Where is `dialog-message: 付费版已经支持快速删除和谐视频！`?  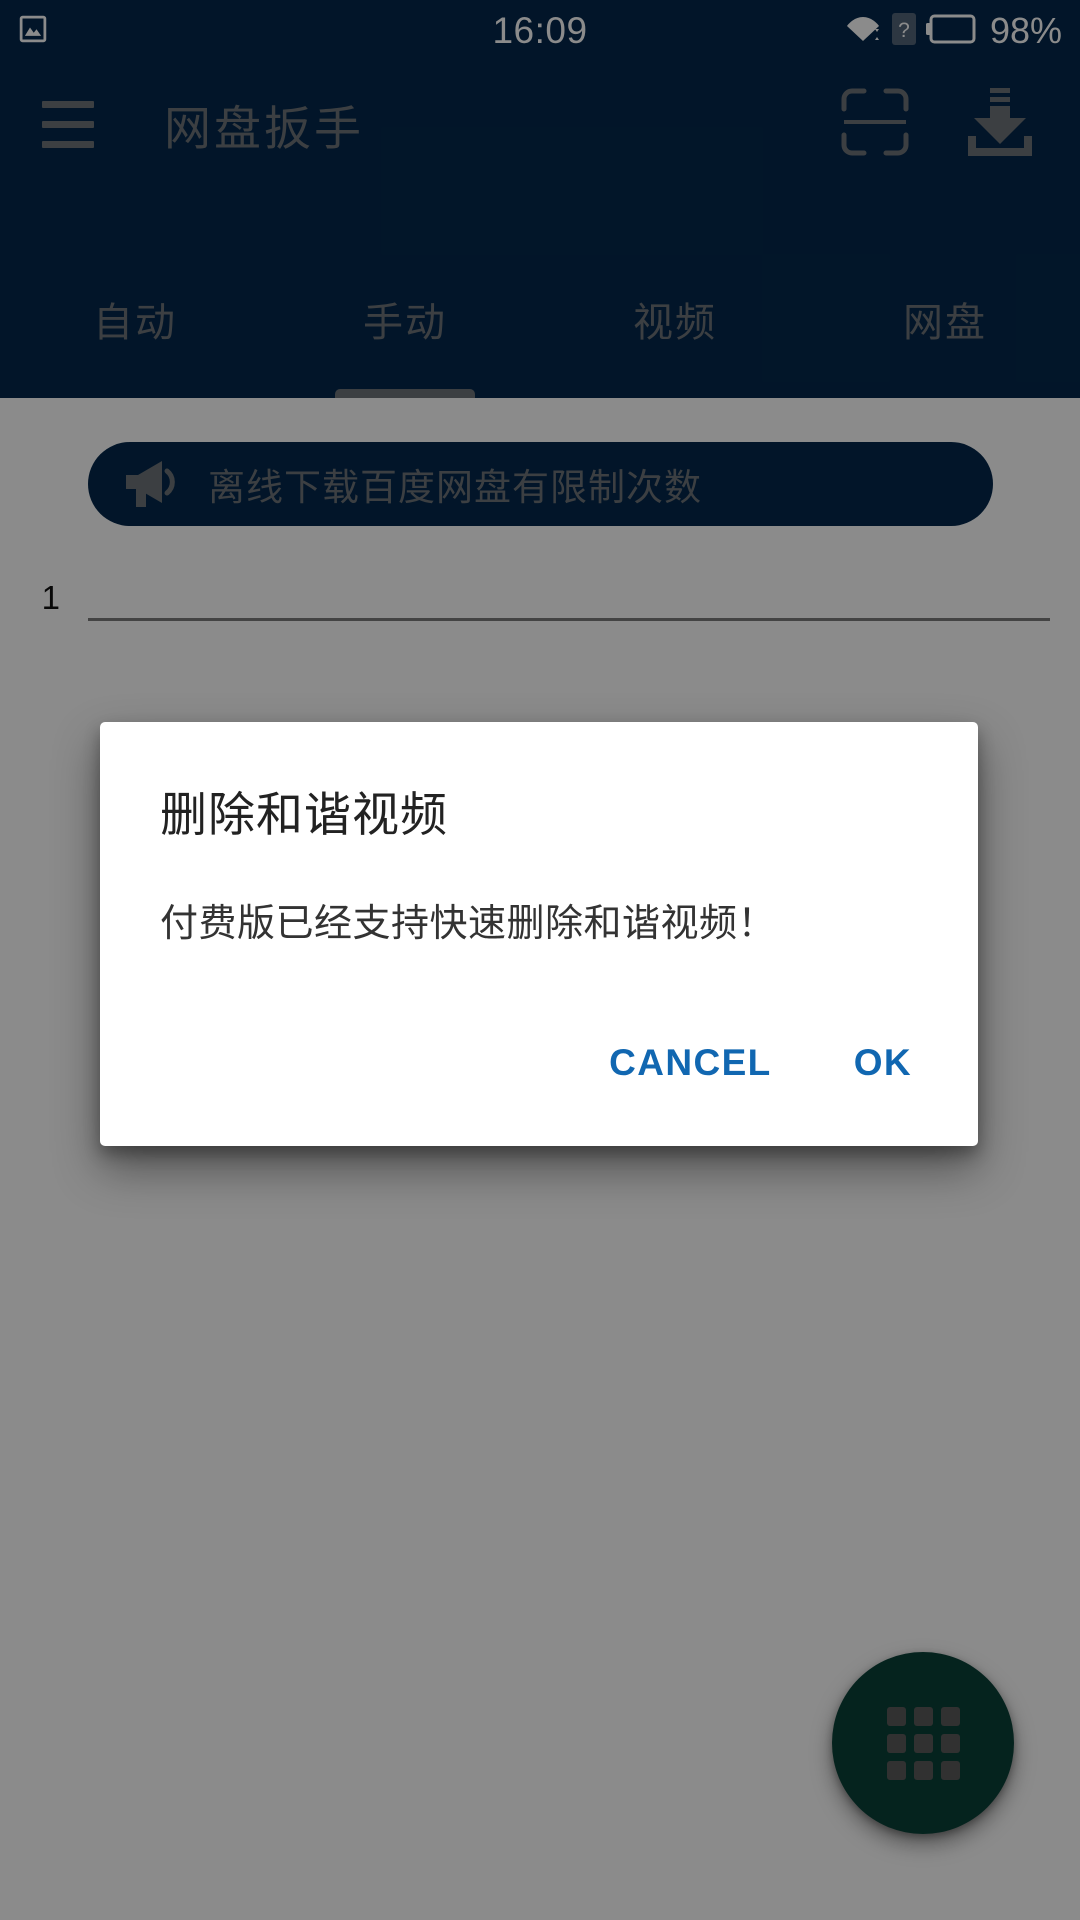
dialog-message: 付费版已经支持快速删除和谐视频！ is located at coordinates (468, 923).